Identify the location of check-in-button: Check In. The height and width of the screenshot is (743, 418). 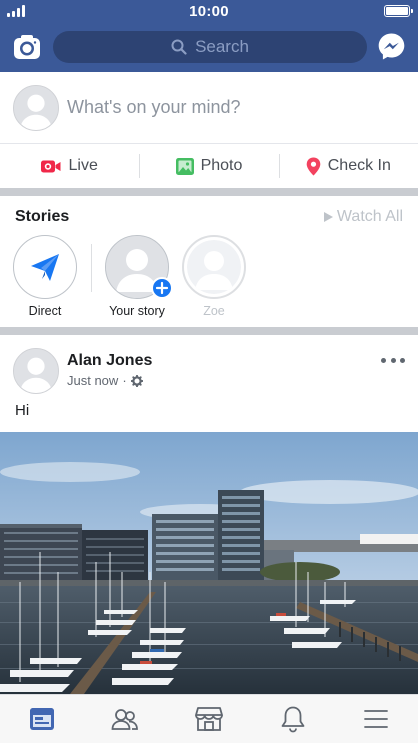
(348, 166).